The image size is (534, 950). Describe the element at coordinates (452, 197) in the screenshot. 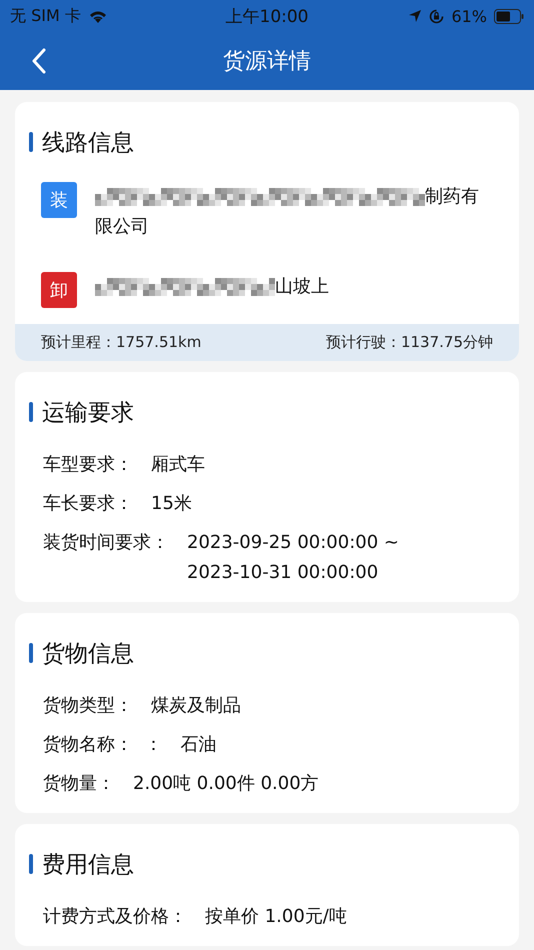

I see `address-text: 制药有` at that location.